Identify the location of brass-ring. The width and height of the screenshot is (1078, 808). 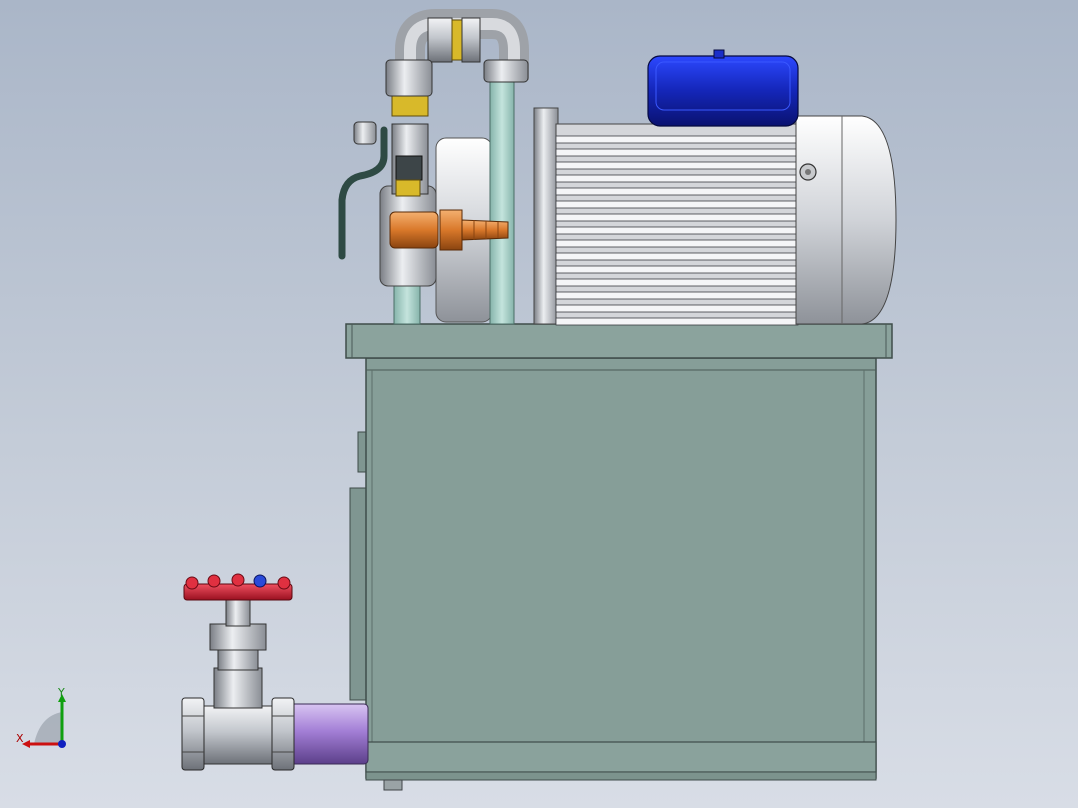
(408, 188).